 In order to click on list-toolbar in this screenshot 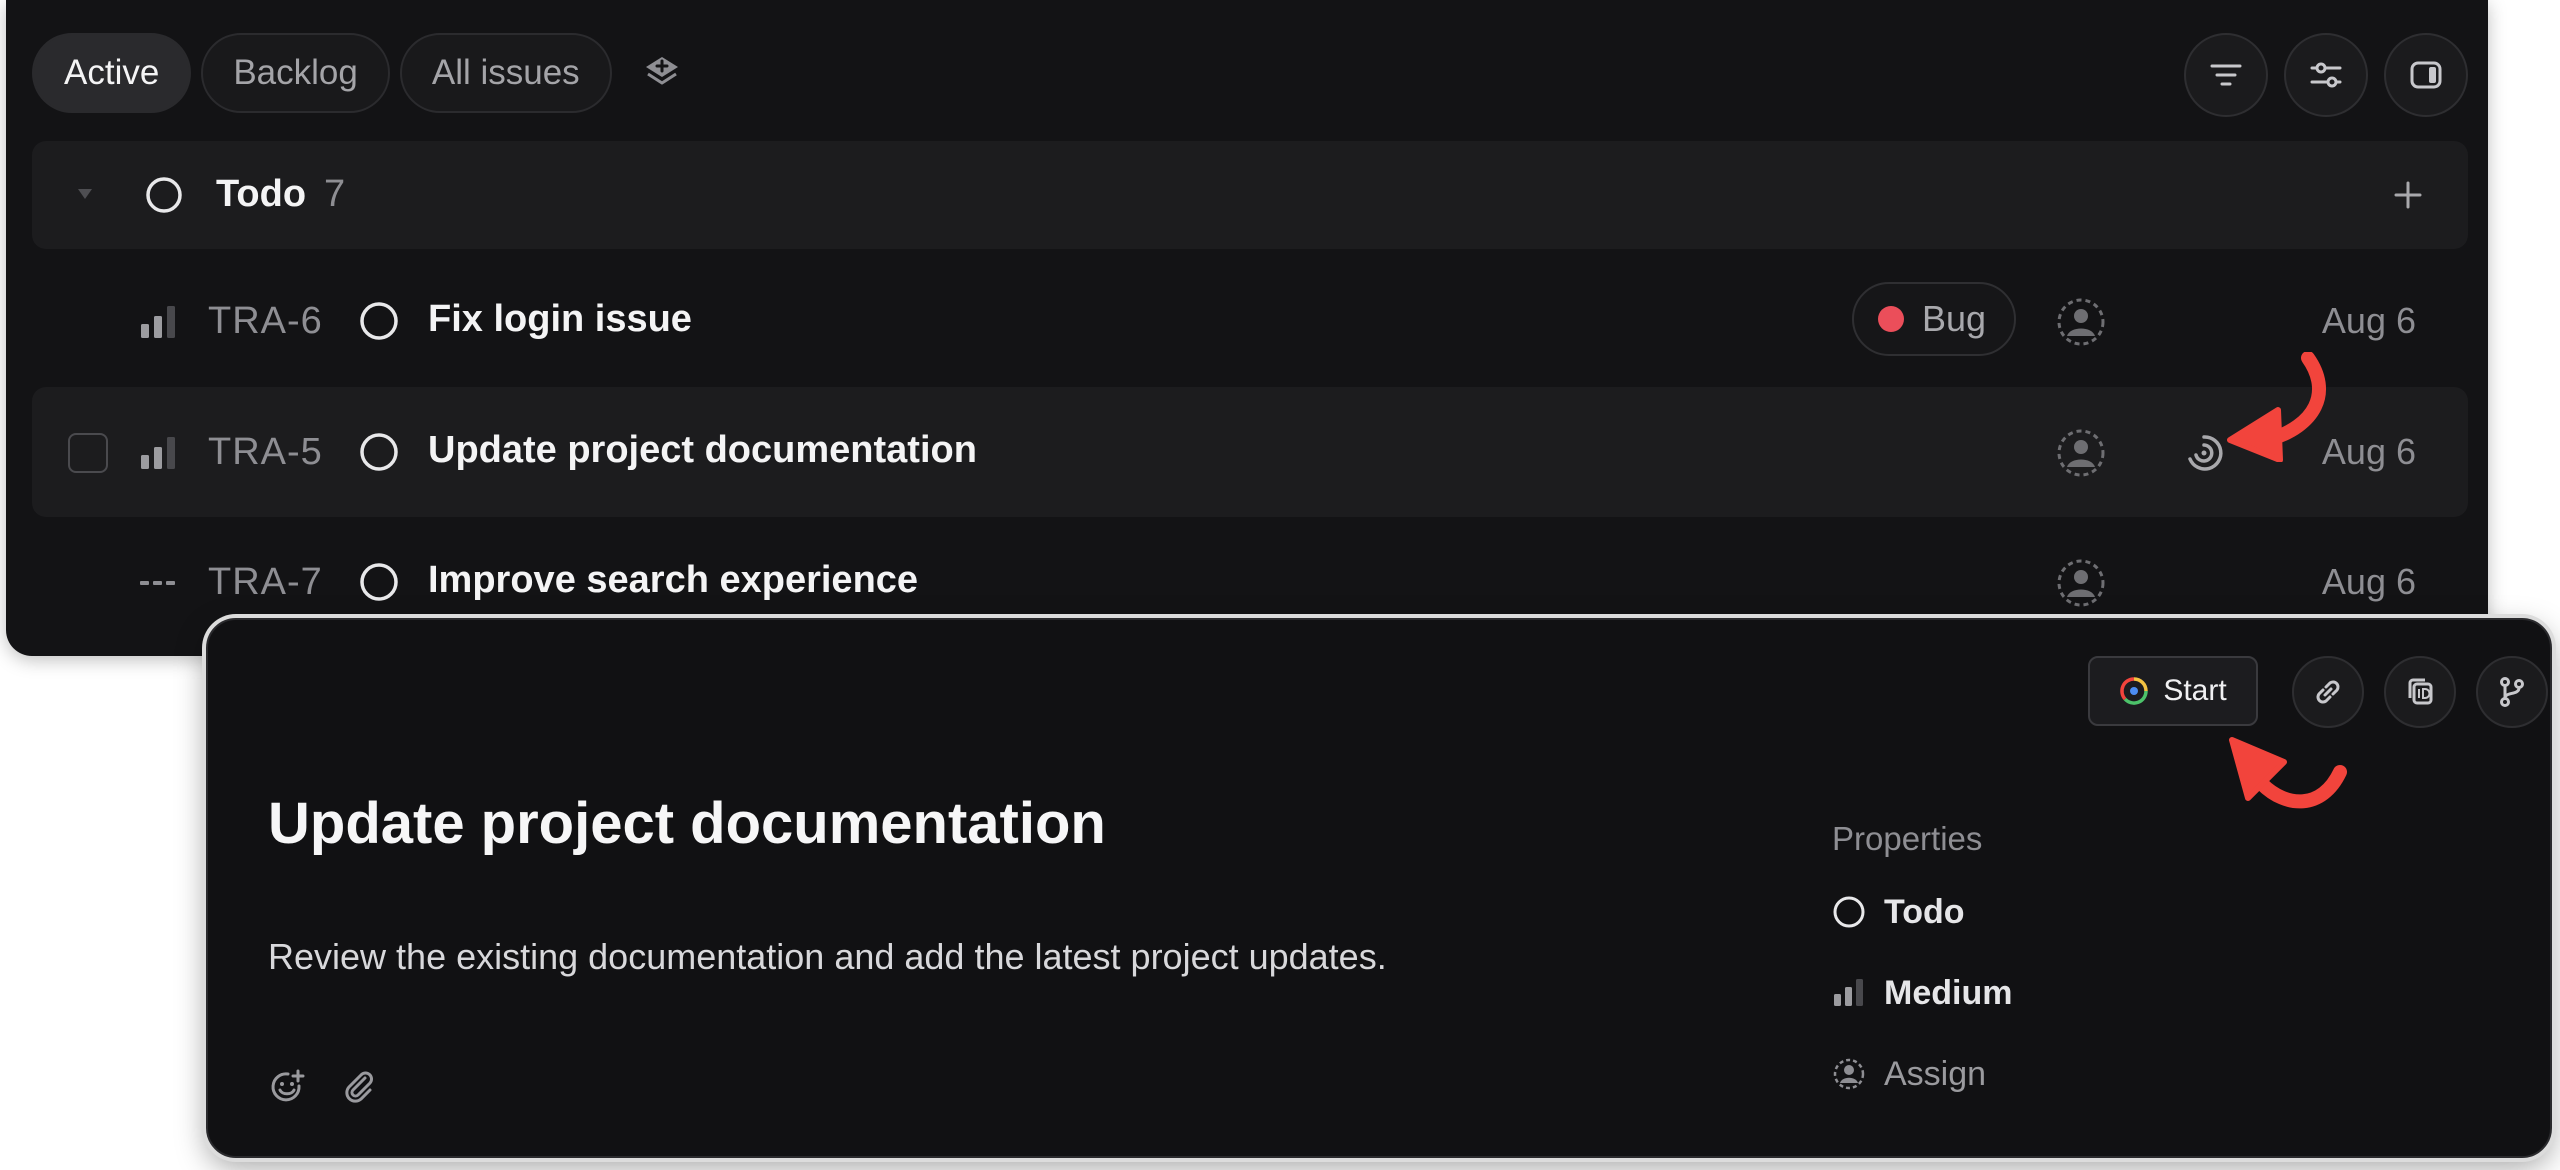, I will do `click(2326, 75)`.